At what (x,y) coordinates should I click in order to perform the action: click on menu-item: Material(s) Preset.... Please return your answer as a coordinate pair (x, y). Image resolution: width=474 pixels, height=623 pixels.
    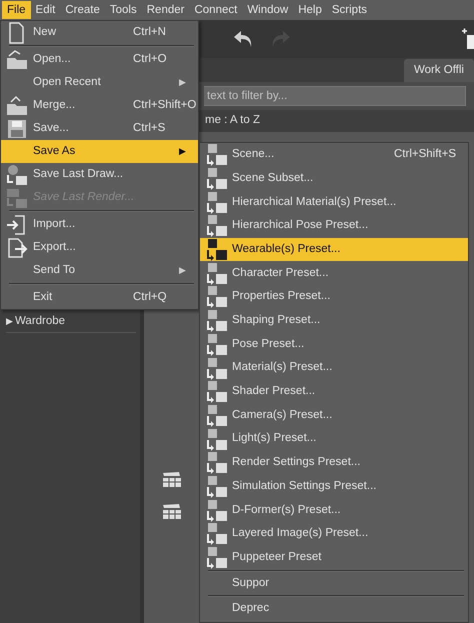
    Looking at the image, I should click on (334, 368).